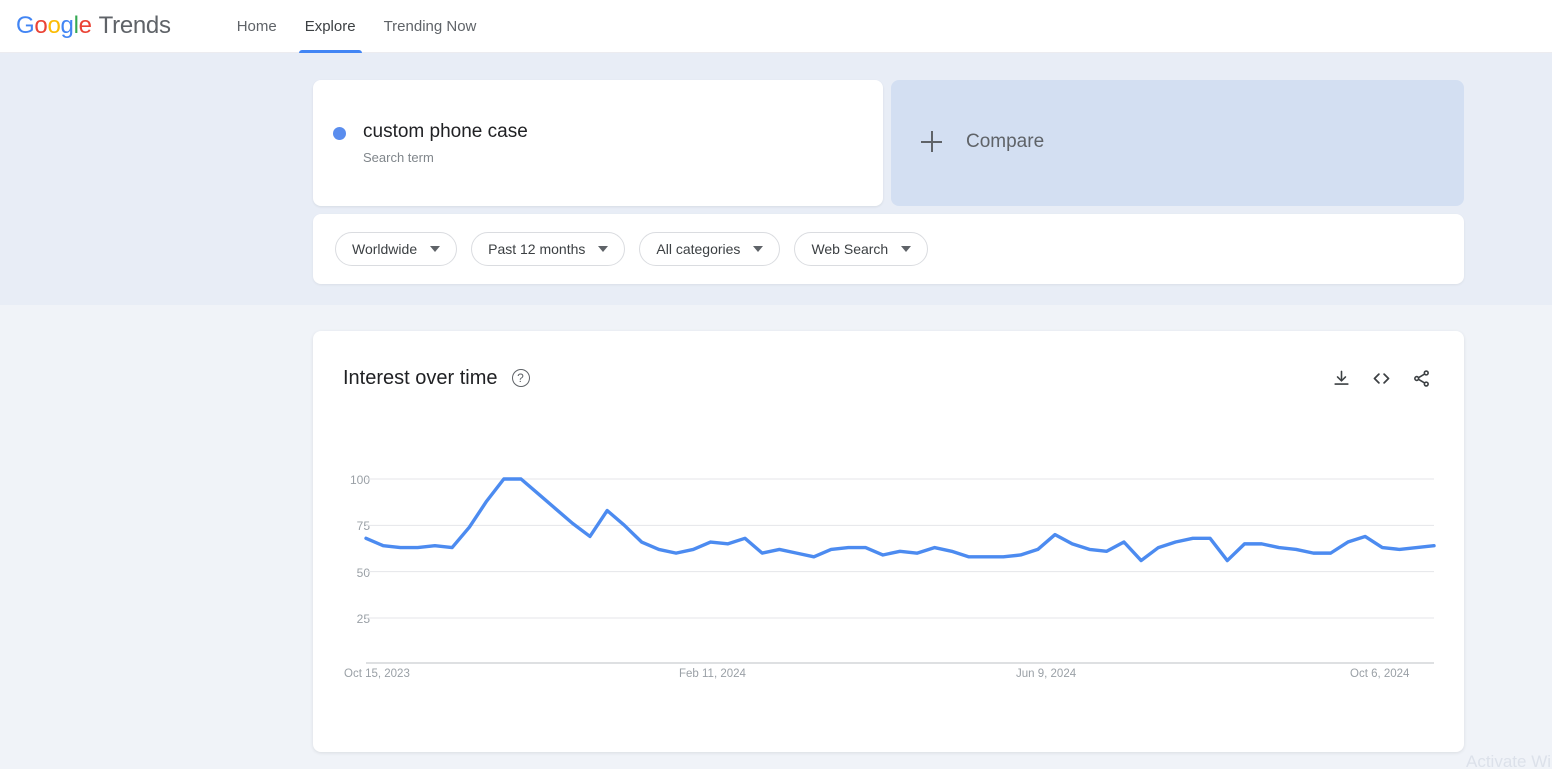  Describe the element at coordinates (1509, 760) in the screenshot. I see `activation-watermark: Activate Windows` at that location.